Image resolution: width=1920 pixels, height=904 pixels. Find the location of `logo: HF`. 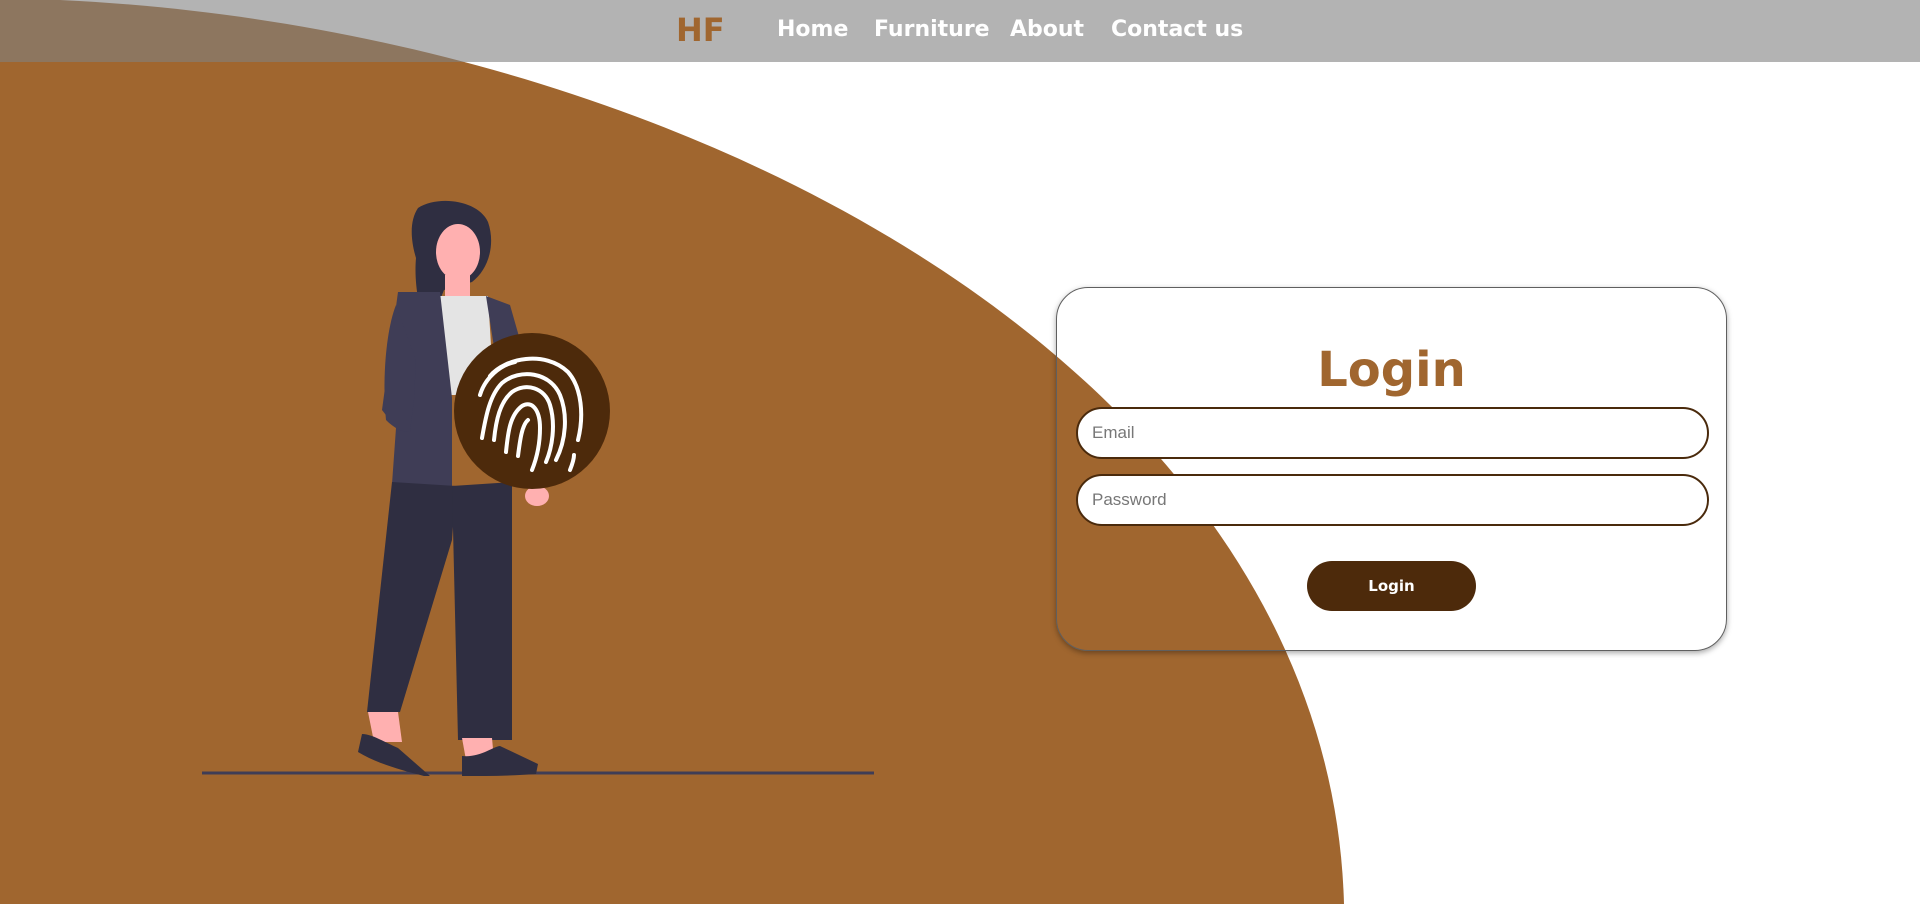

logo: HF is located at coordinates (700, 30).